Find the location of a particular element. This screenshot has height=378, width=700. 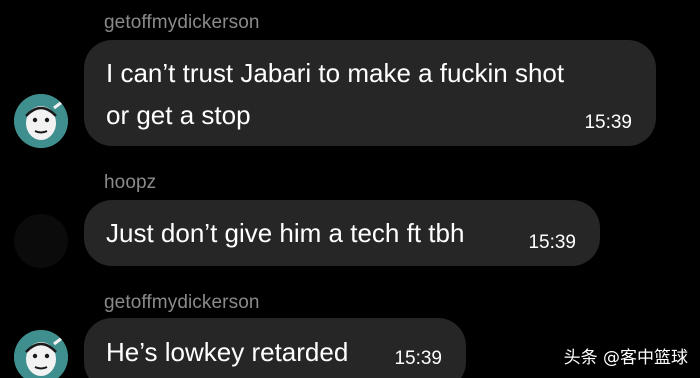

message-bubble: He’s lowkey retarded 15:39 is located at coordinates (275, 348).